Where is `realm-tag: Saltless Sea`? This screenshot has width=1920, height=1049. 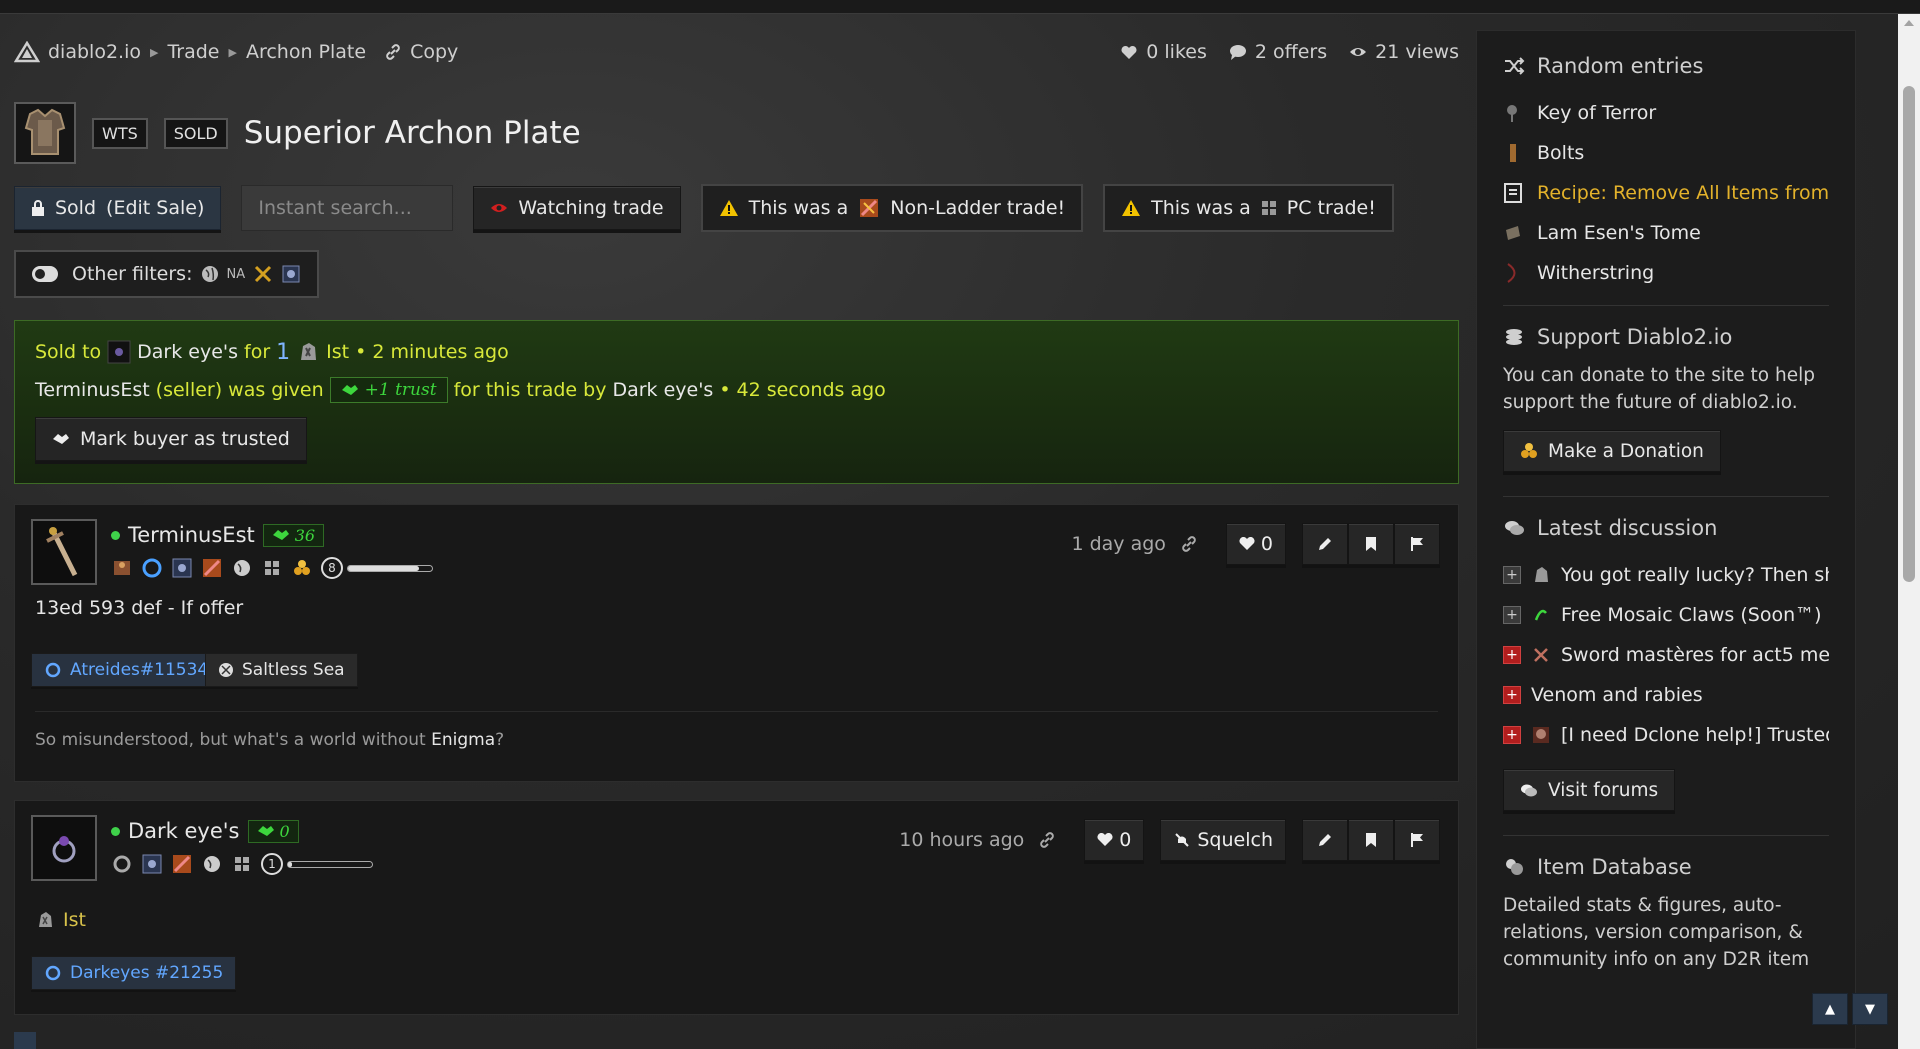 realm-tag: Saltless Sea is located at coordinates (281, 670).